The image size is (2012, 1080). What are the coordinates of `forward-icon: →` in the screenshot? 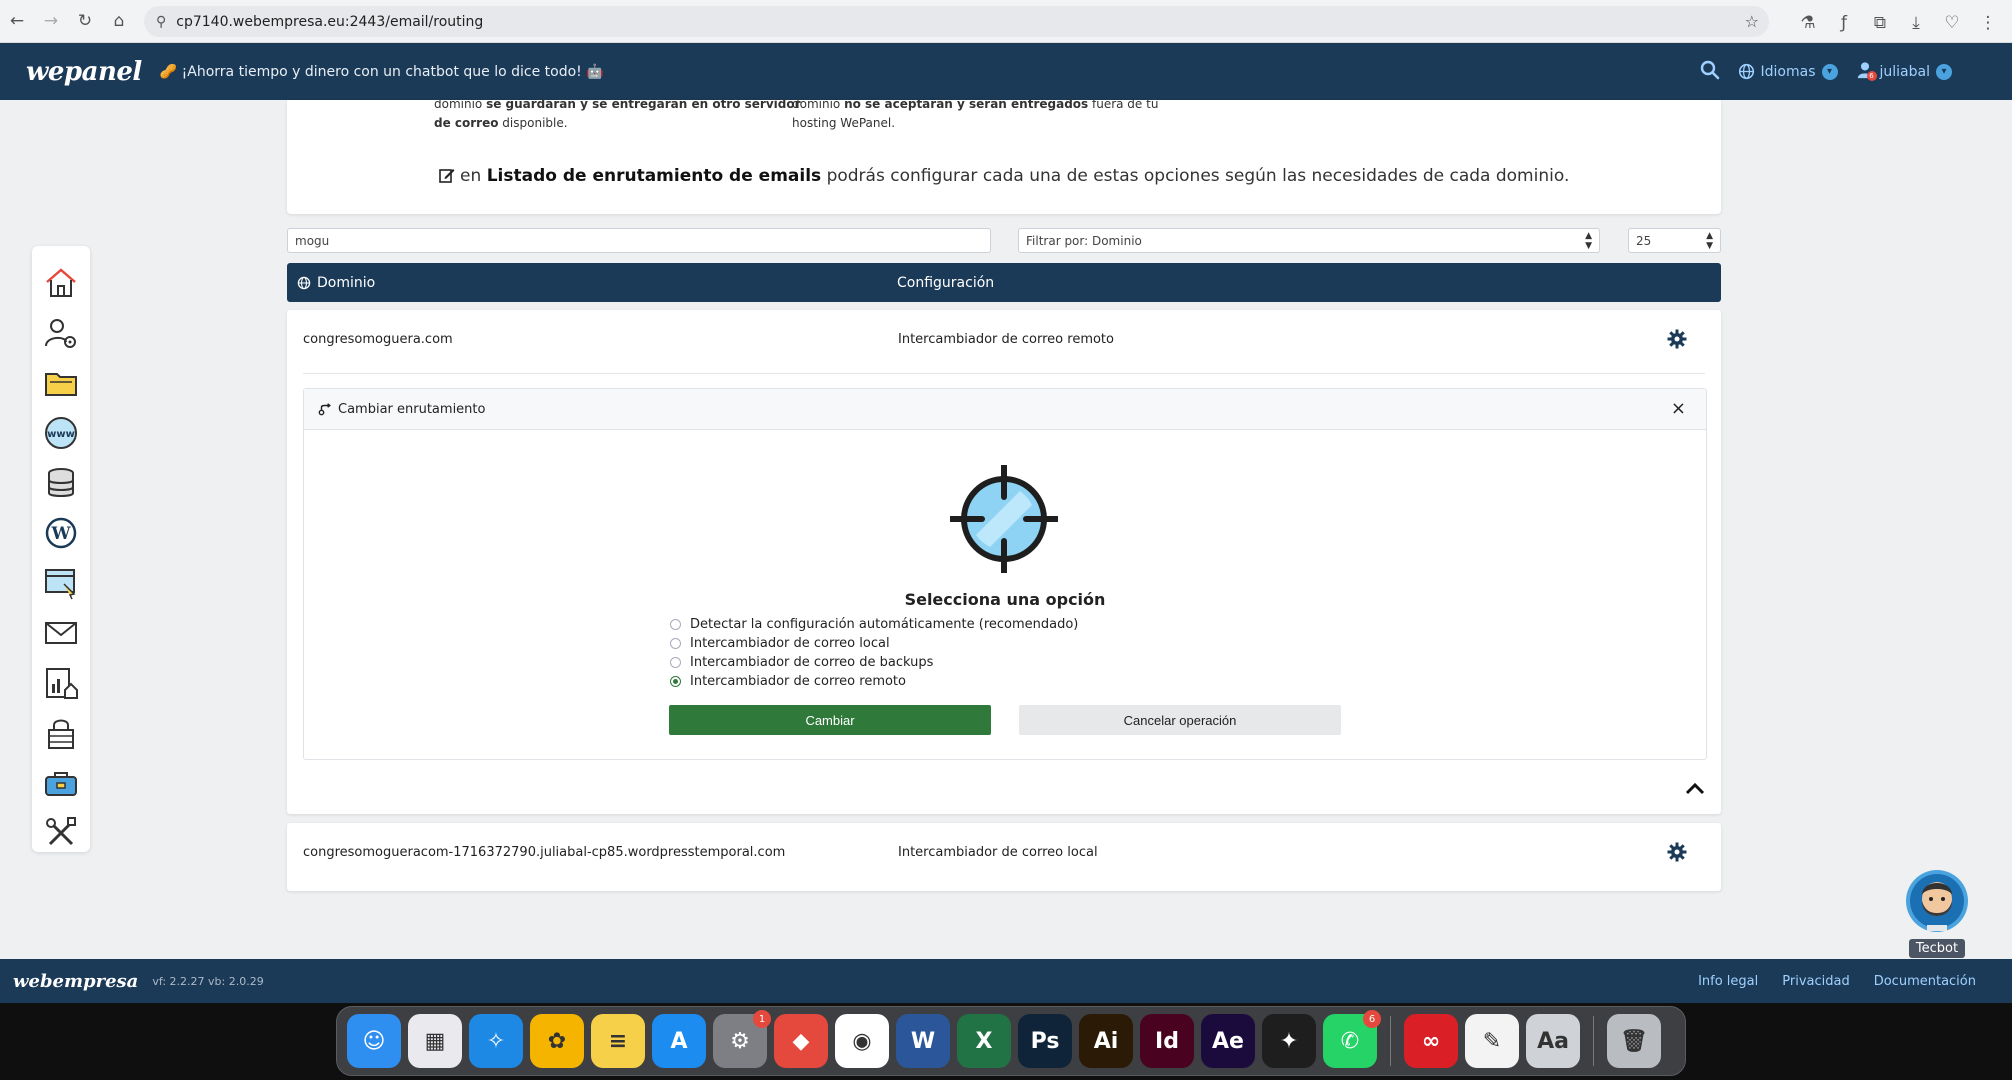 It's located at (51, 21).